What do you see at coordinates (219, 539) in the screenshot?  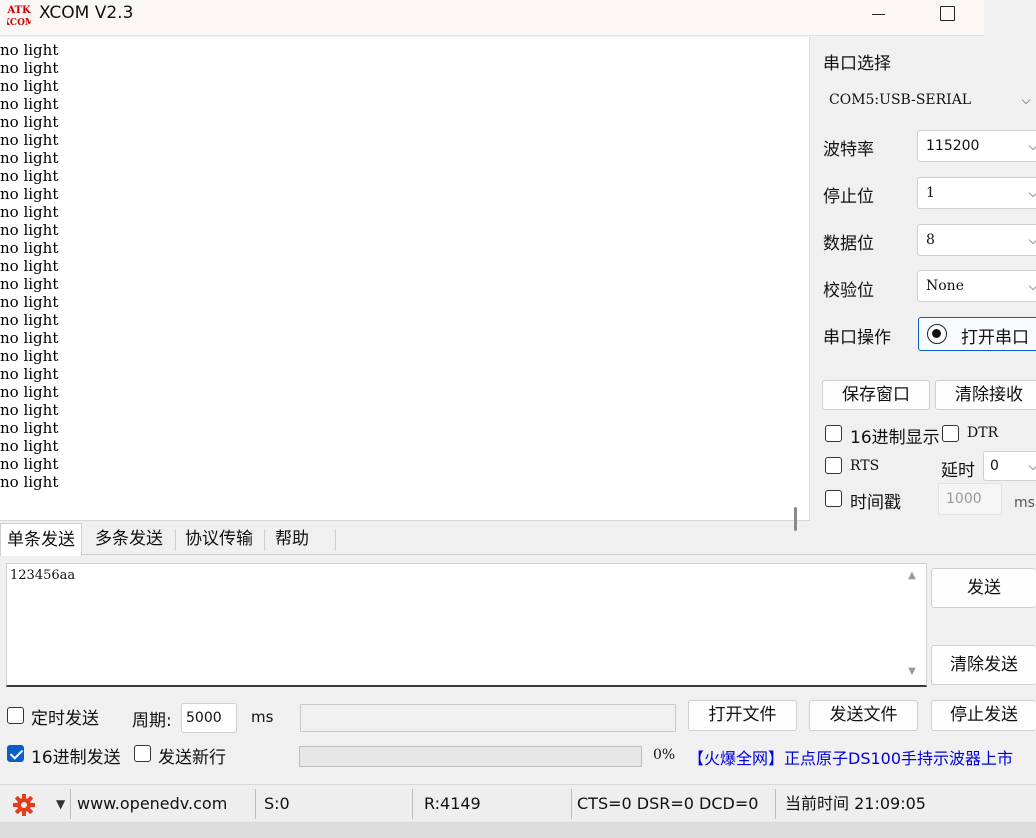 I see `tab-protocol: 协议传输` at bounding box center [219, 539].